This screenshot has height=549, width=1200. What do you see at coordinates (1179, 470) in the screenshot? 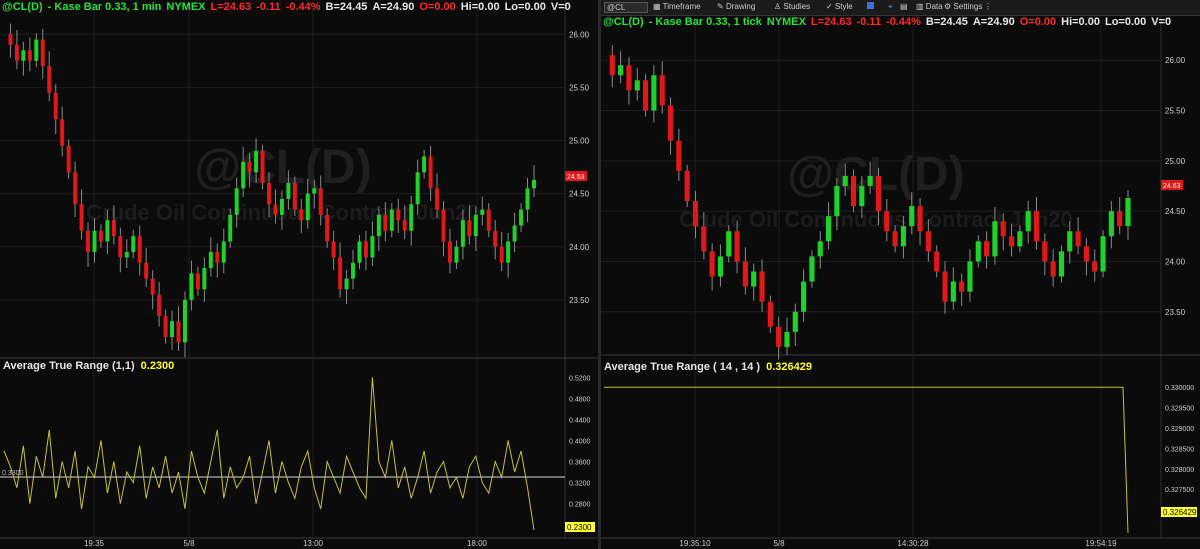
I see `right-indicator-tick-label: 0.328000` at bounding box center [1179, 470].